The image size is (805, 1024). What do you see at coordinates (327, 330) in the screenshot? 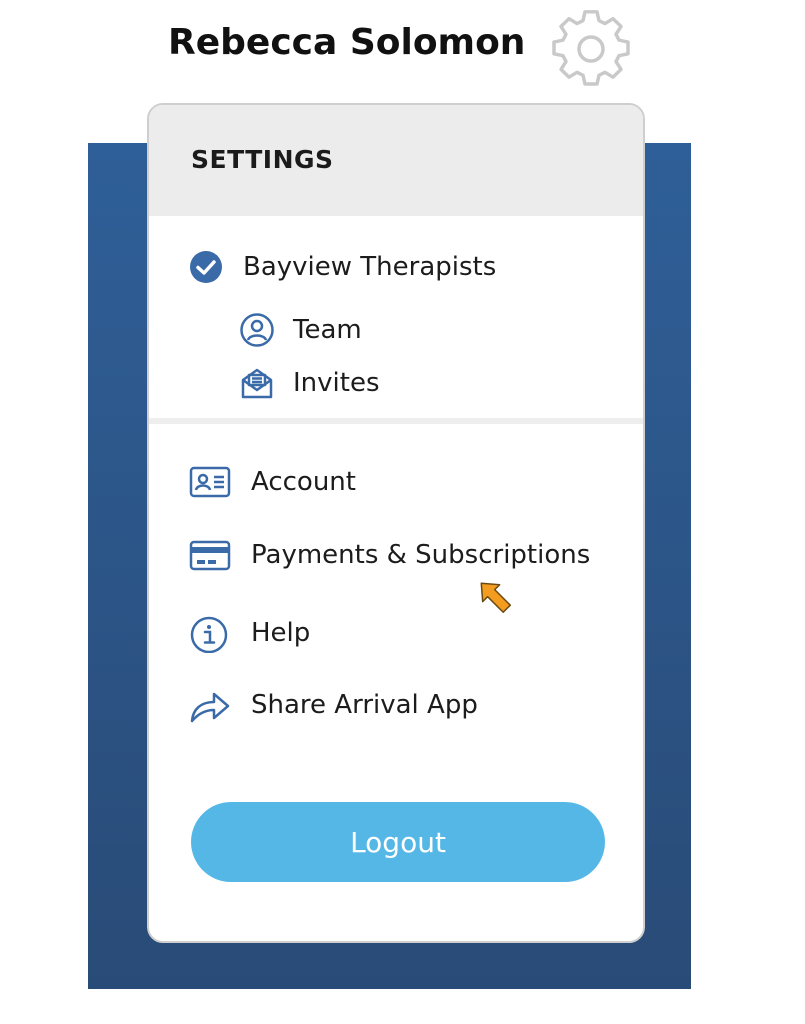
I see `menu-item-label: Team` at bounding box center [327, 330].